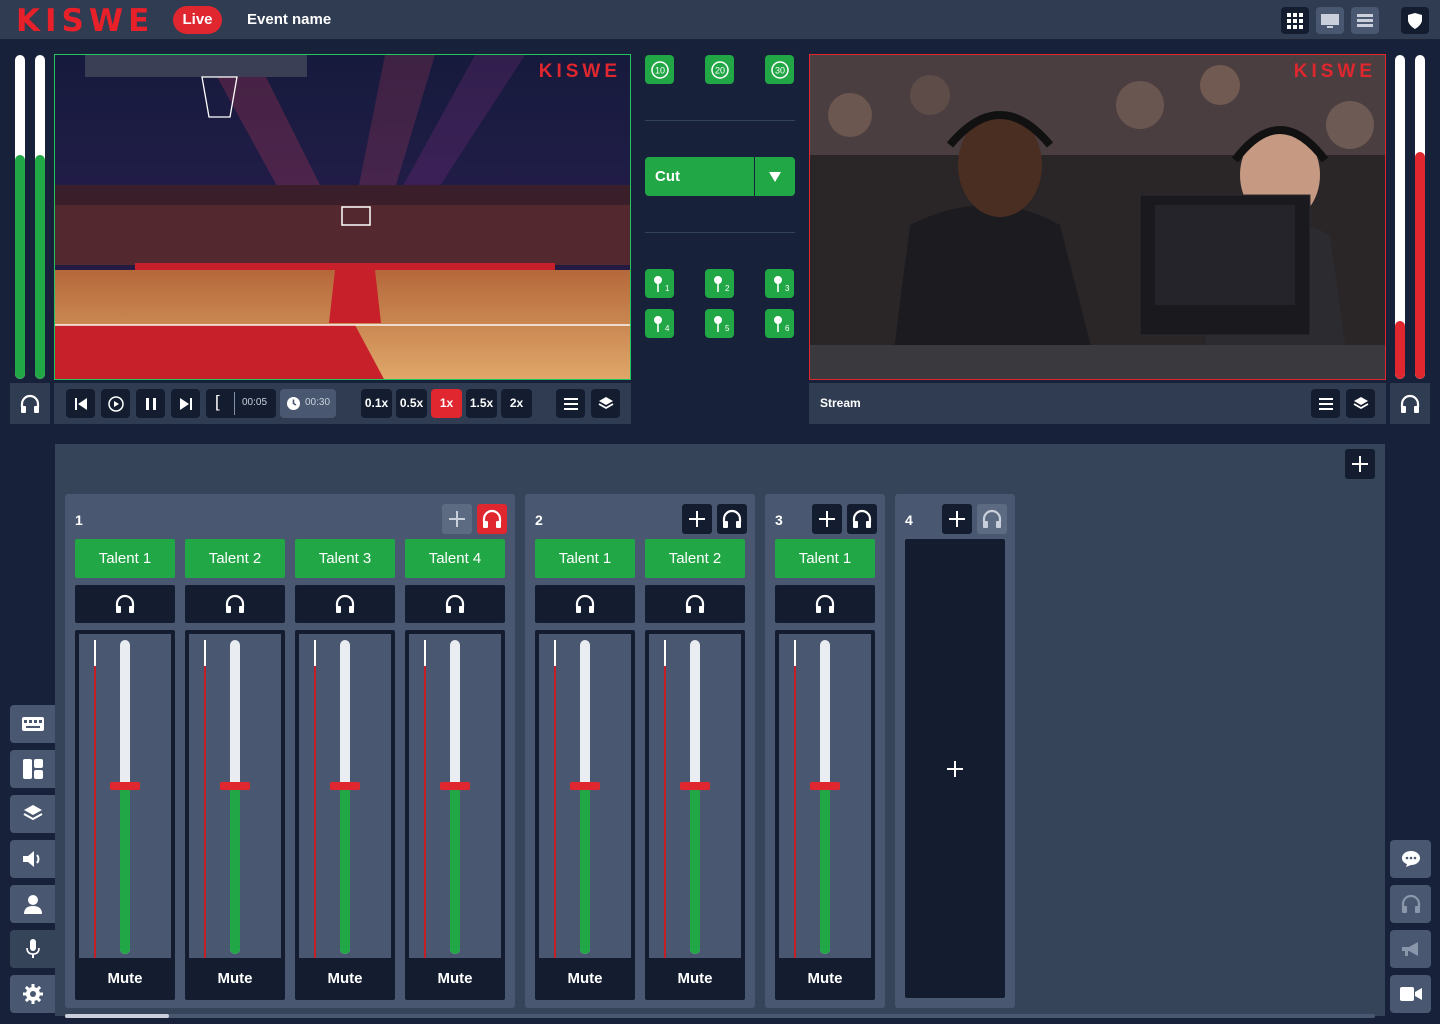 The width and height of the screenshot is (1440, 1024). Describe the element at coordinates (446, 403) in the screenshot. I see `speed-1x: 1x` at that location.